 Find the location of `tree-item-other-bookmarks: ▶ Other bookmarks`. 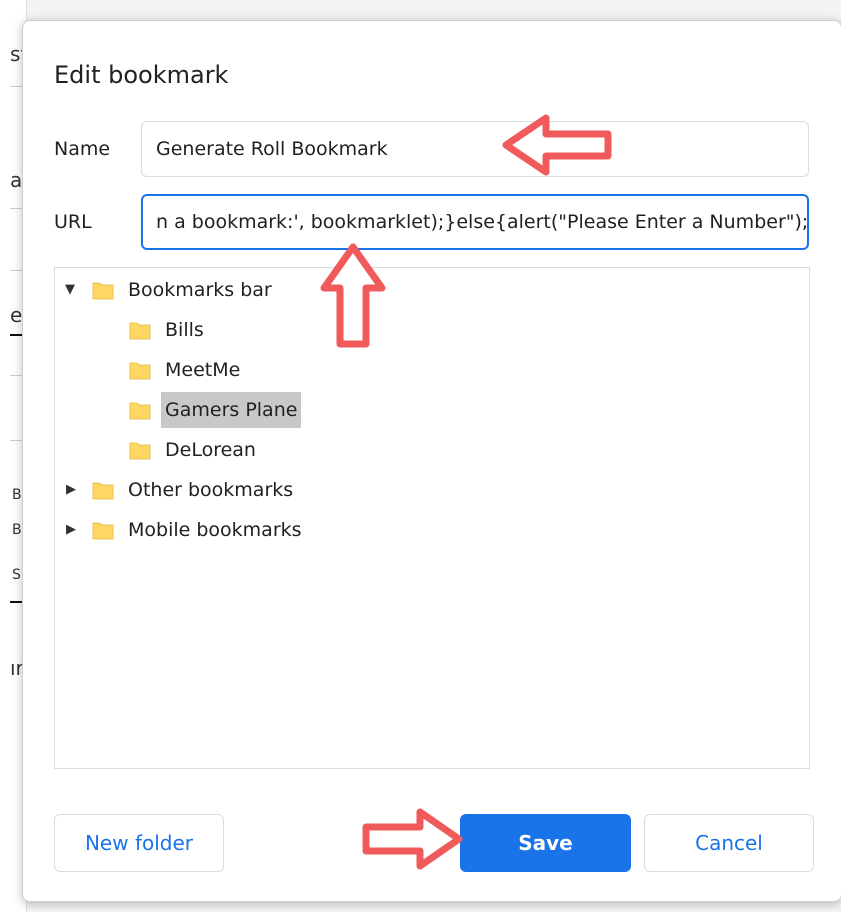

tree-item-other-bookmarks: ▶ Other bookmarks is located at coordinates (255, 490).